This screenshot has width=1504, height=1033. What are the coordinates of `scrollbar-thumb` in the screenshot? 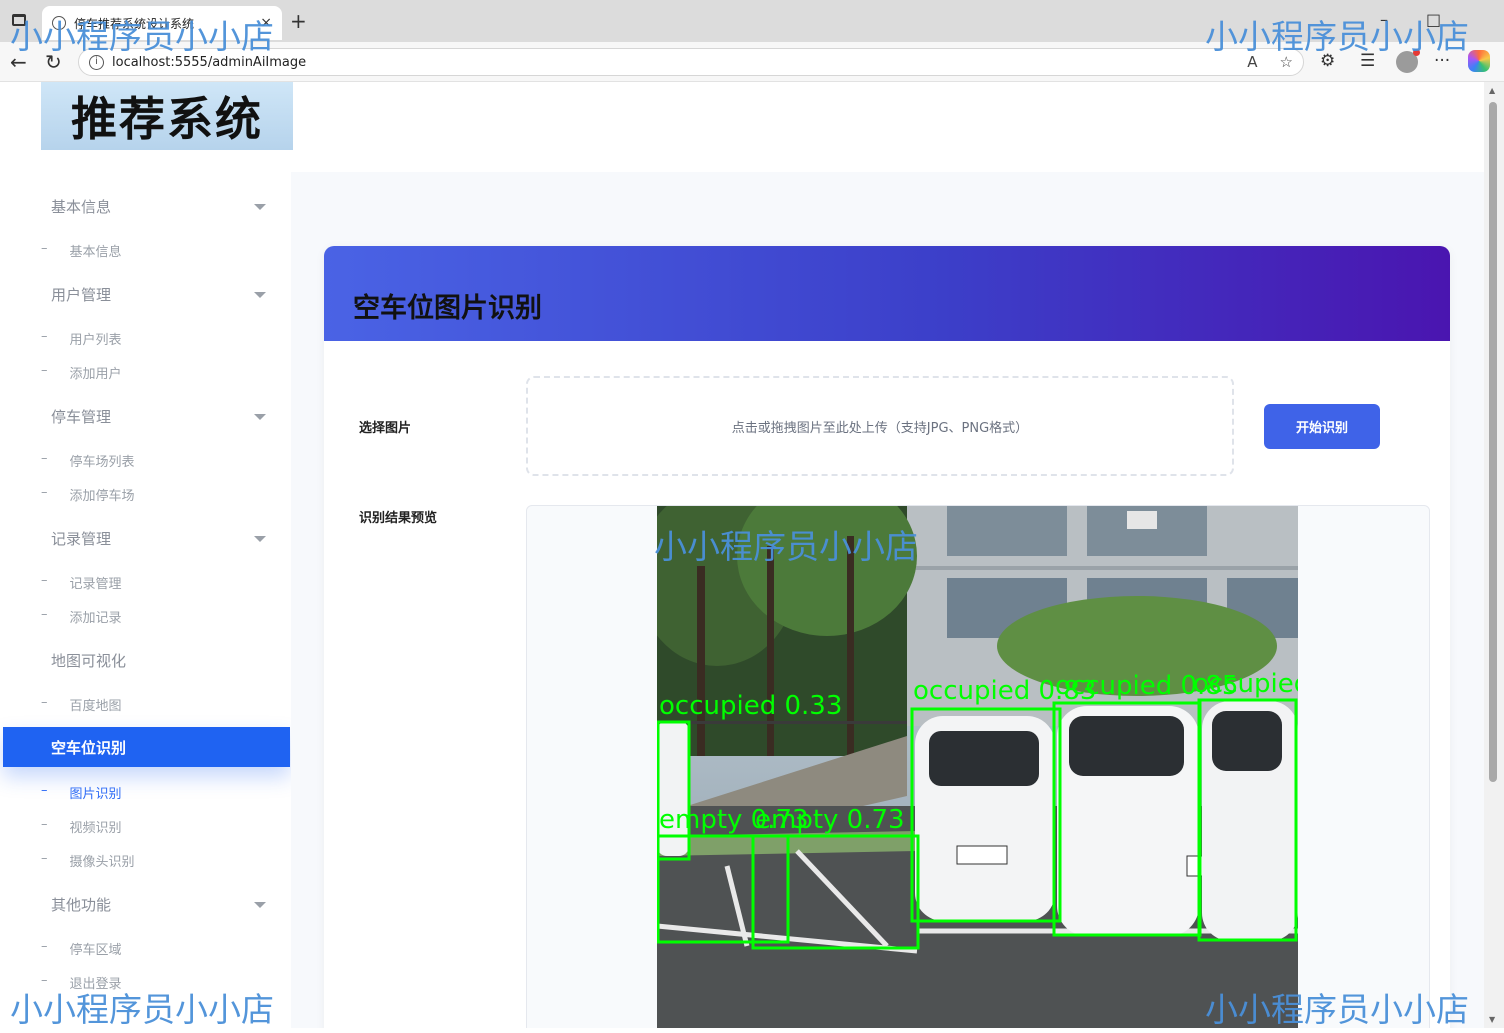 It's located at (1493, 442).